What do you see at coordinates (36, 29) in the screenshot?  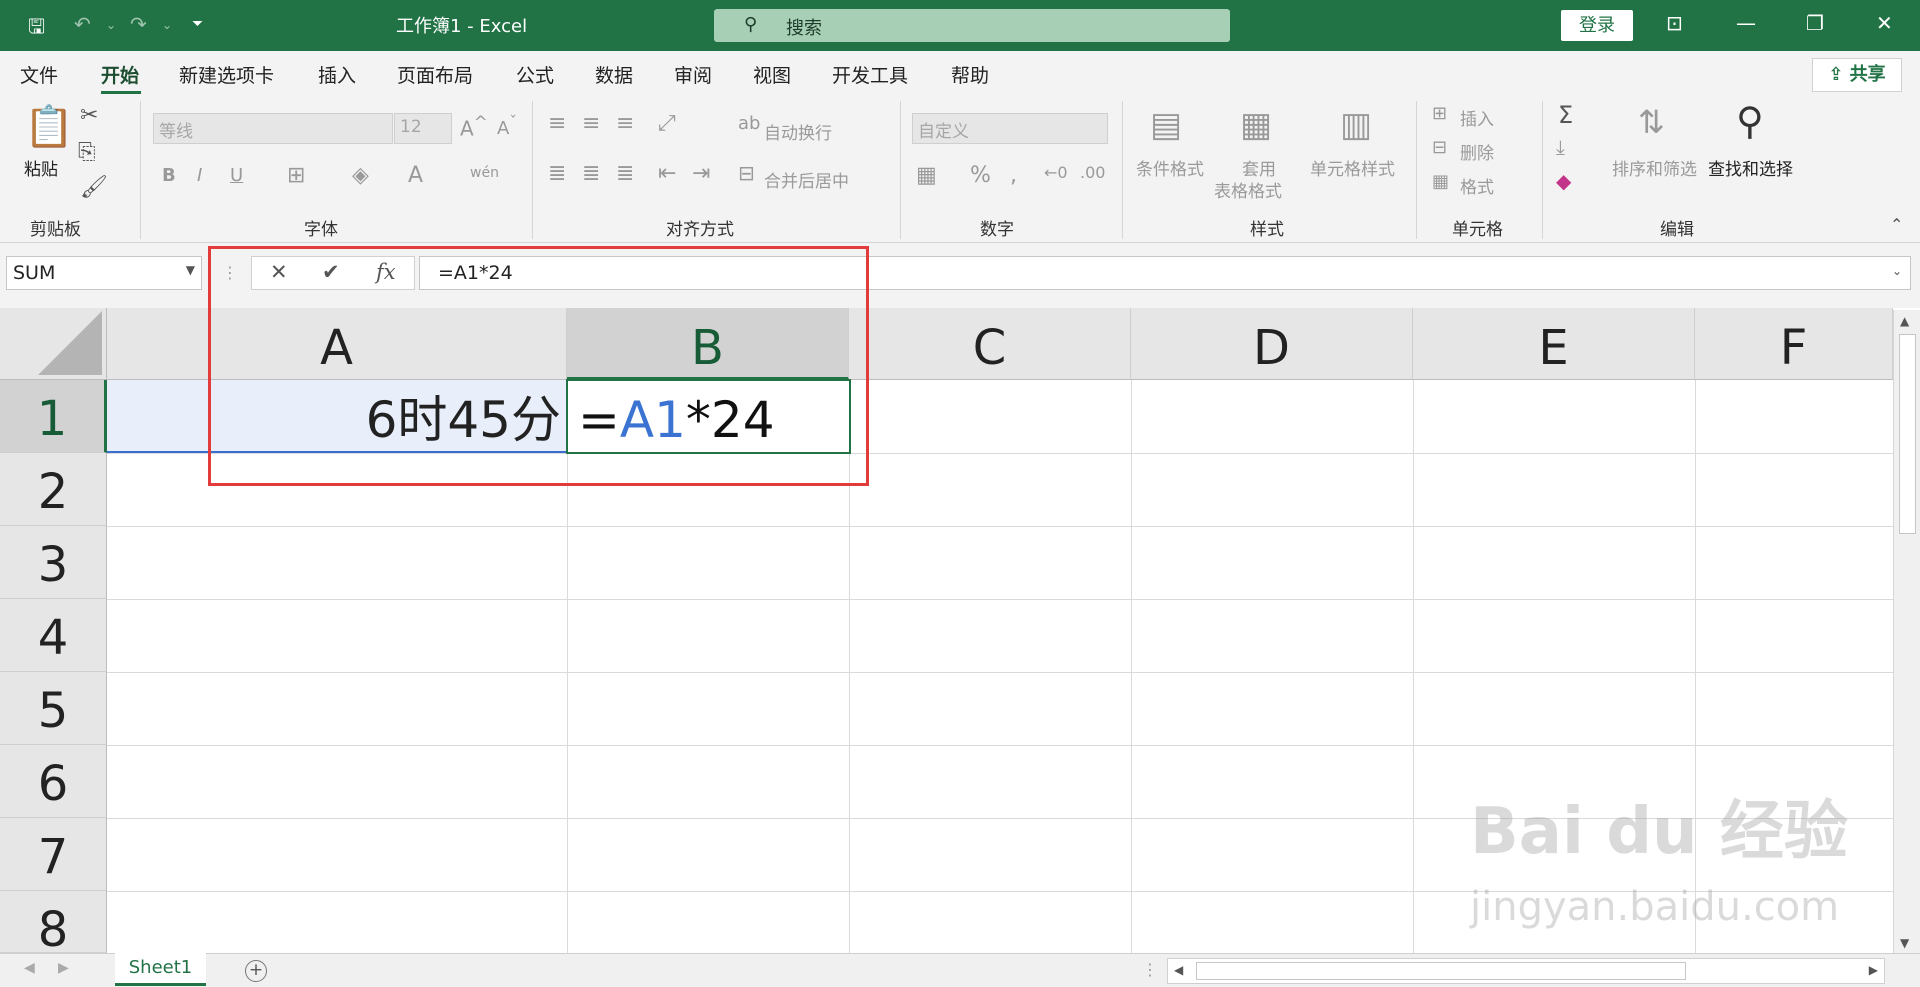 I see `save-icon: 🖫` at bounding box center [36, 29].